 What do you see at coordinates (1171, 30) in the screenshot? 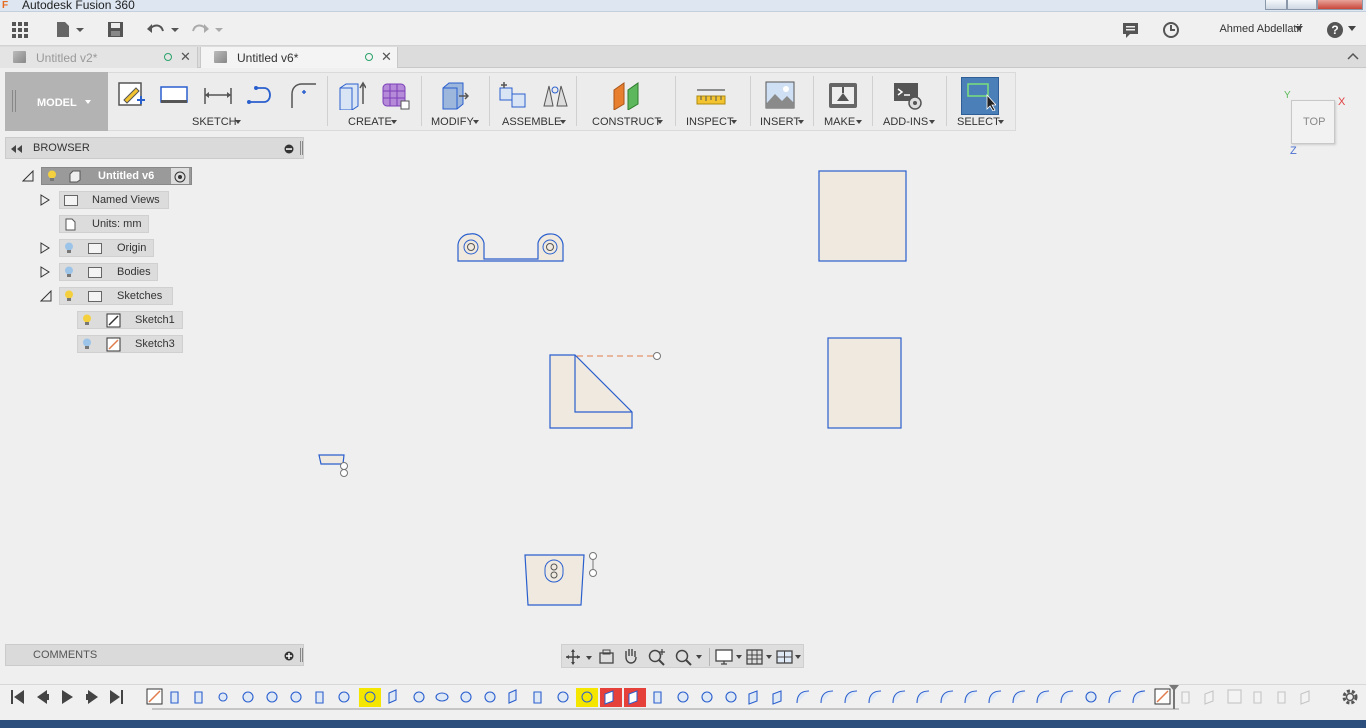
I see `job-status-icon` at bounding box center [1171, 30].